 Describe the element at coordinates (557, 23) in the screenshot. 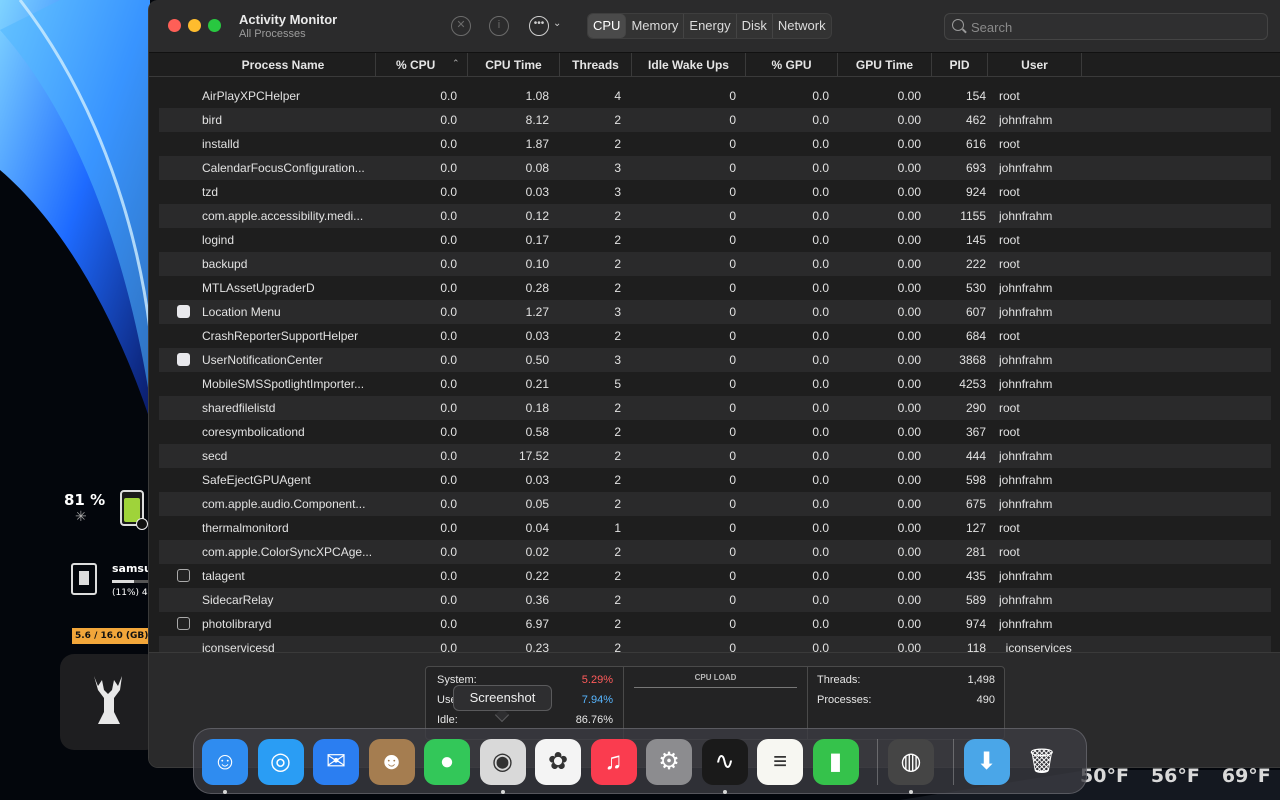

I see `chevron-down-icon: ⌄` at that location.